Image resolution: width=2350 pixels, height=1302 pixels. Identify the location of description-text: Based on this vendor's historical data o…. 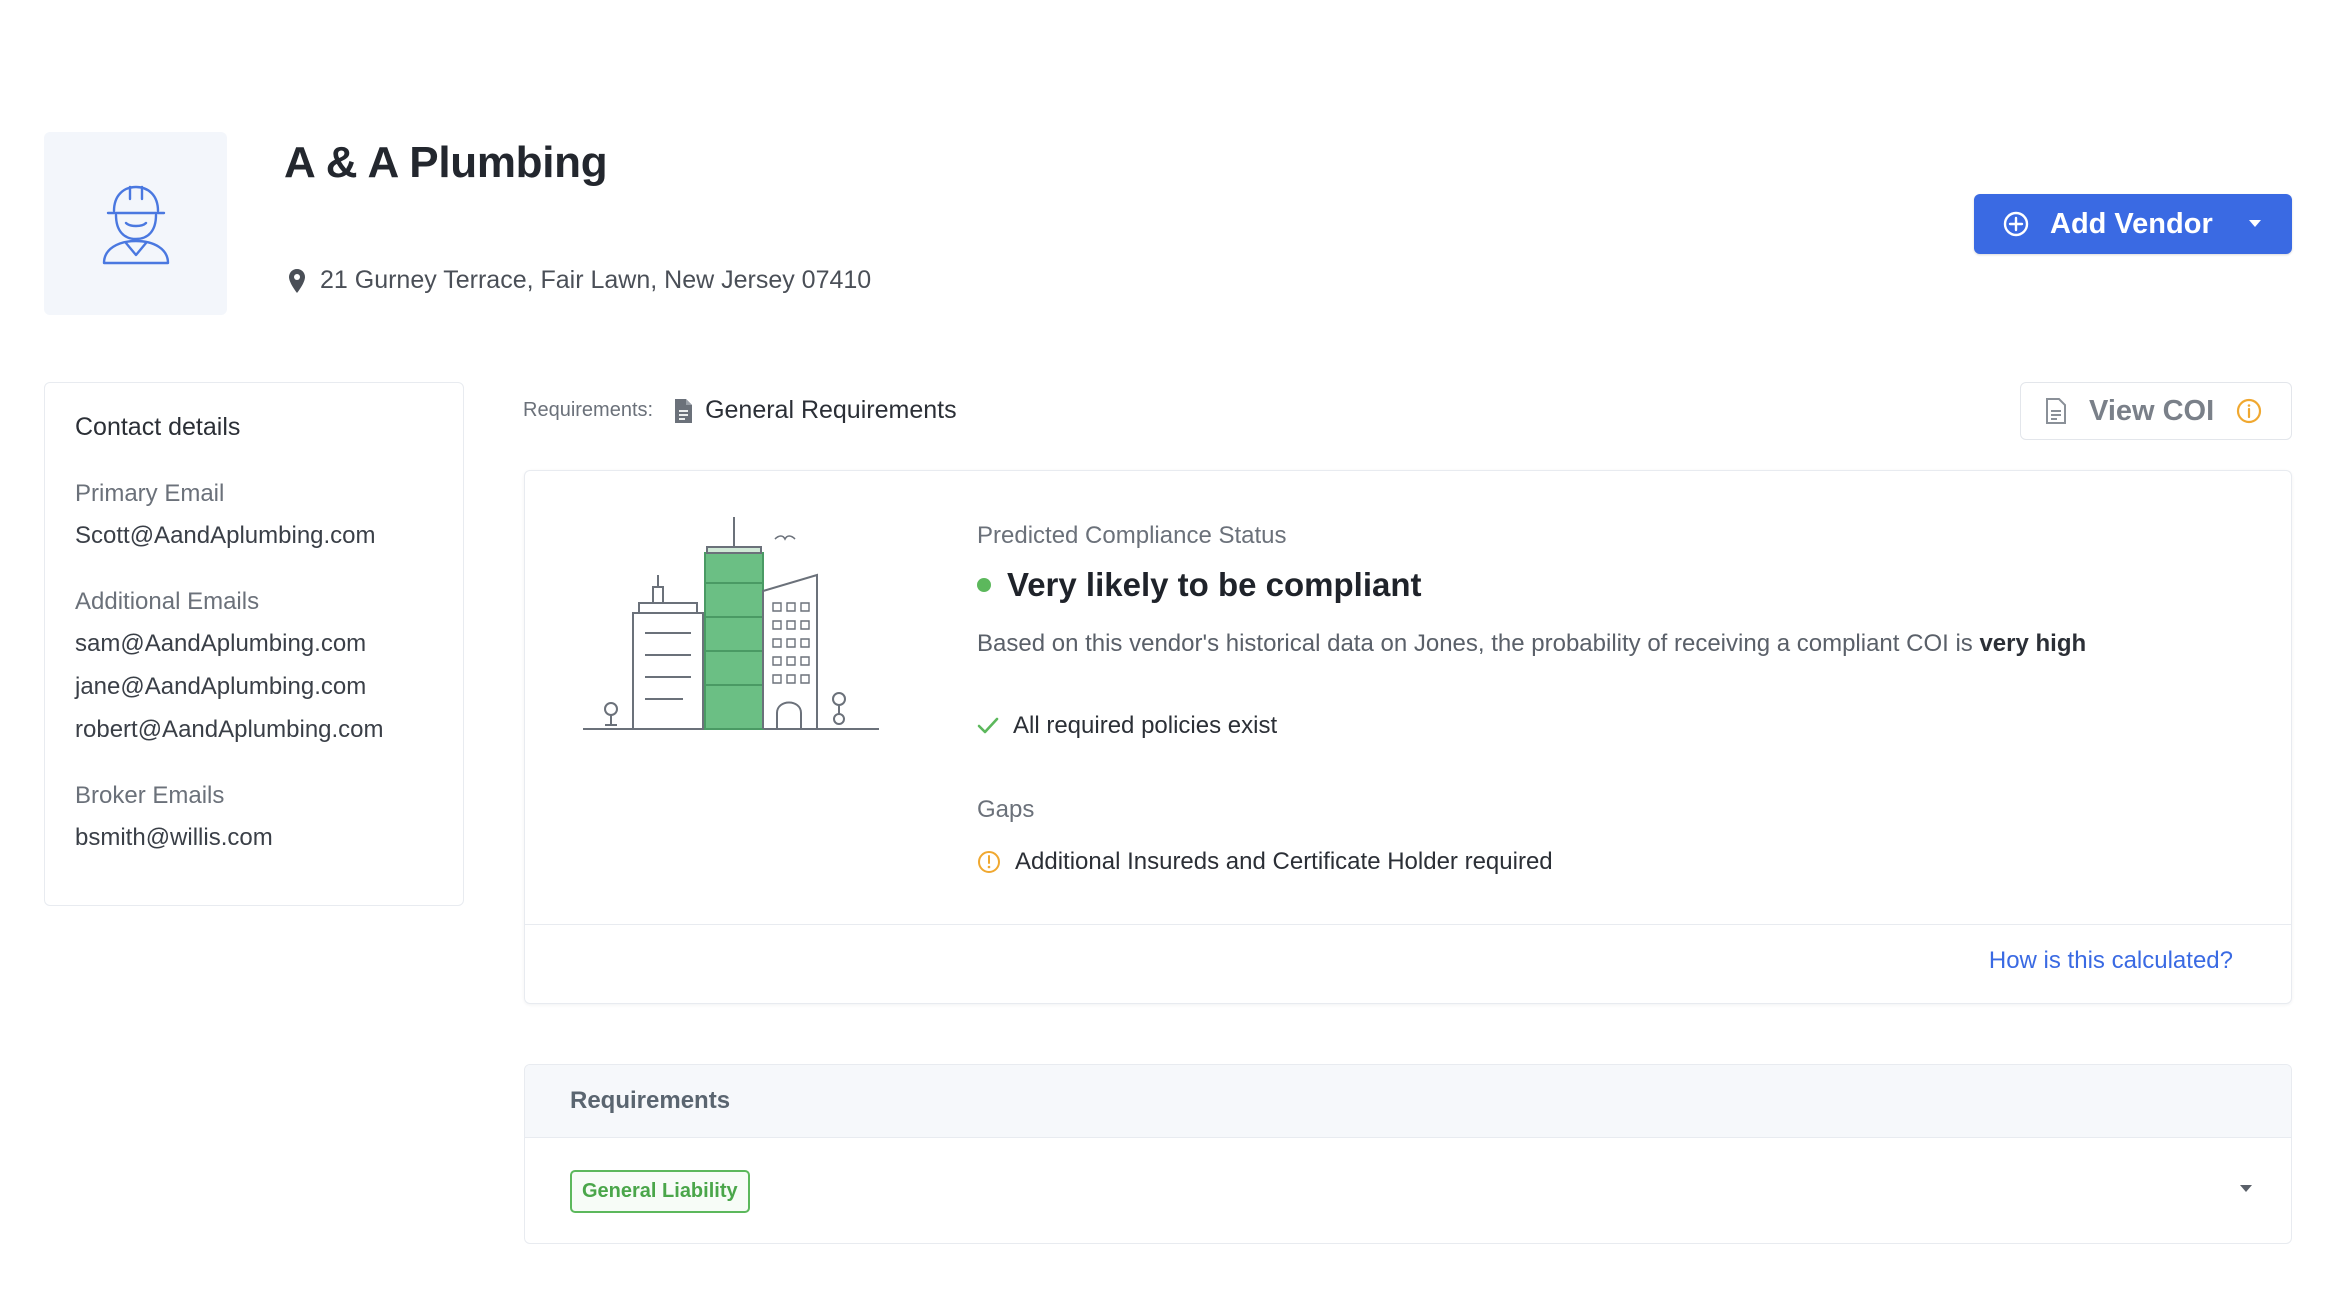
(1478, 643).